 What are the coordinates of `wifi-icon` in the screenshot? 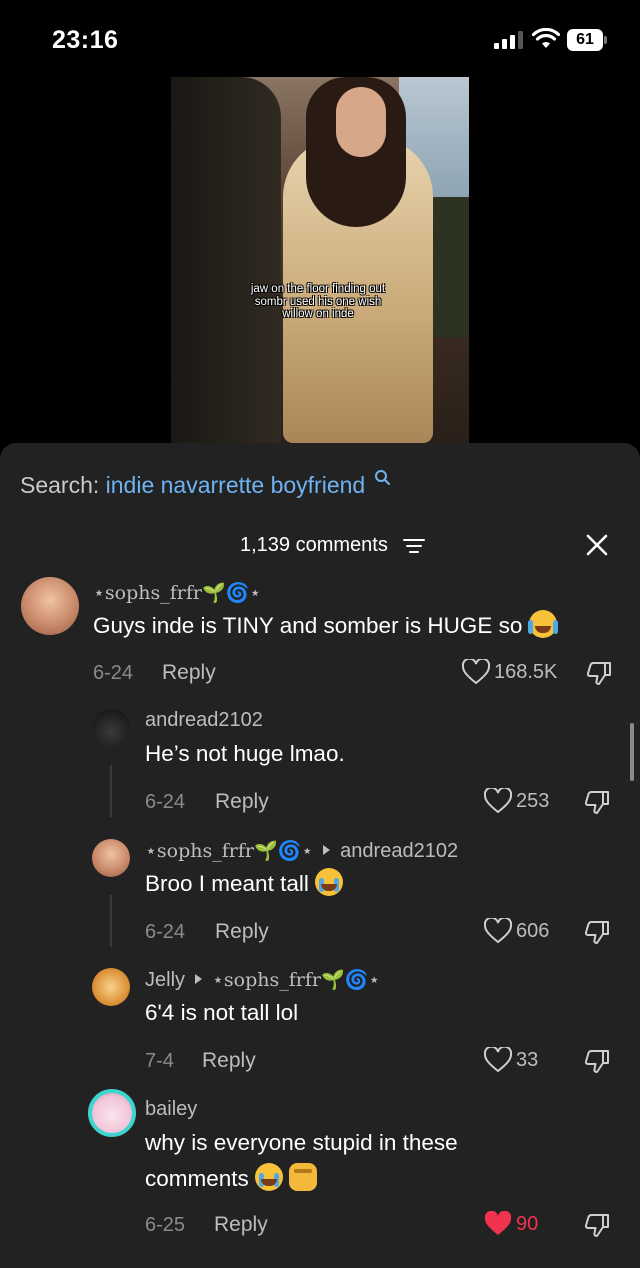 It's located at (546, 38).